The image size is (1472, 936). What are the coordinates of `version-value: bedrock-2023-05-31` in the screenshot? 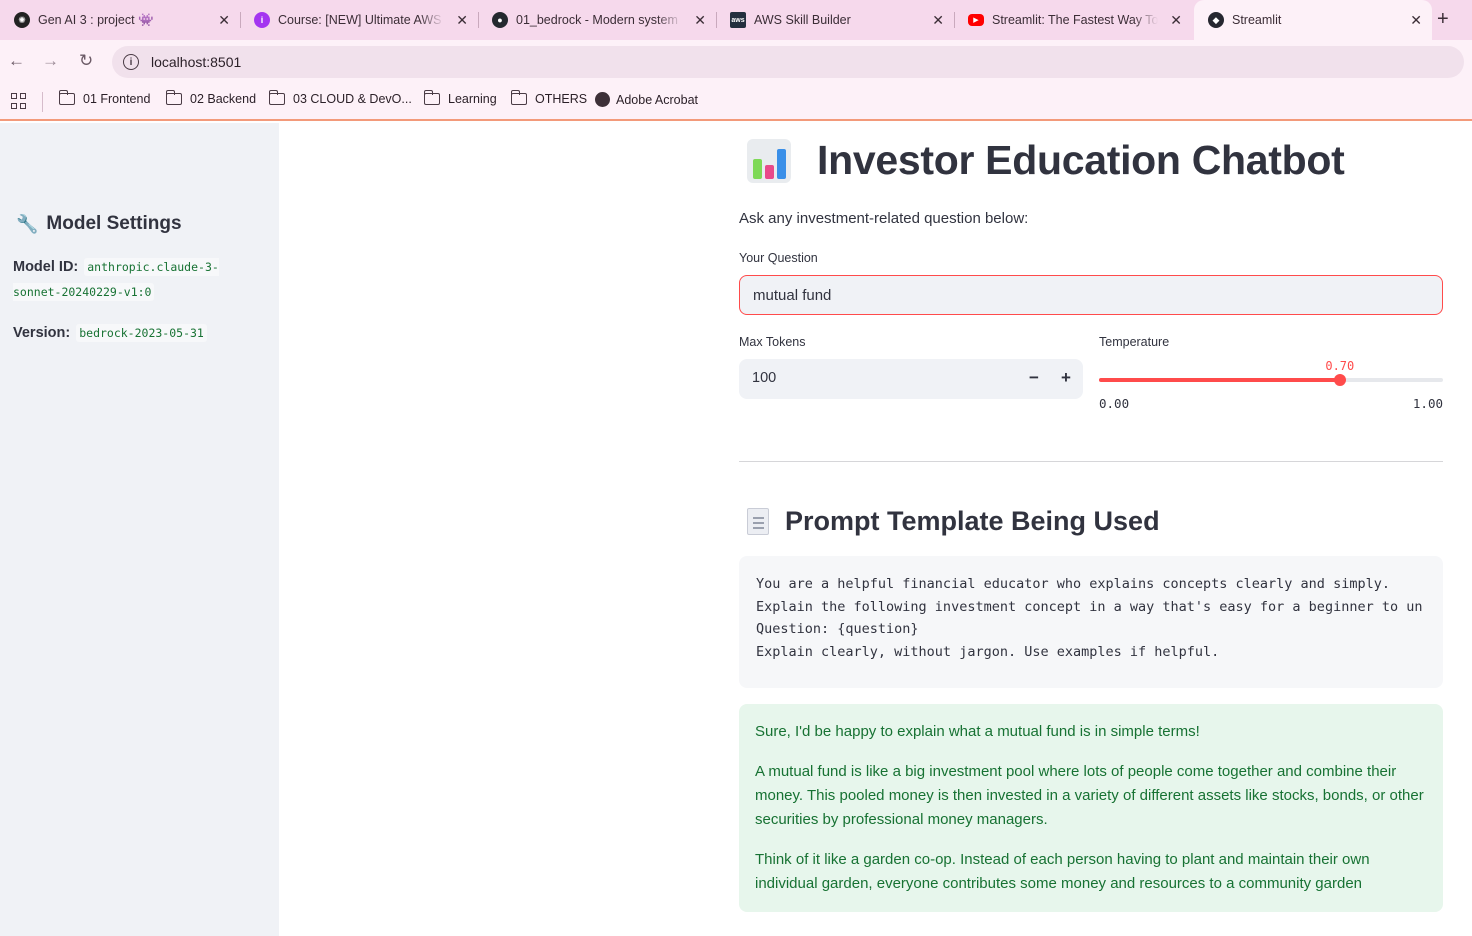 It's located at (141, 333).